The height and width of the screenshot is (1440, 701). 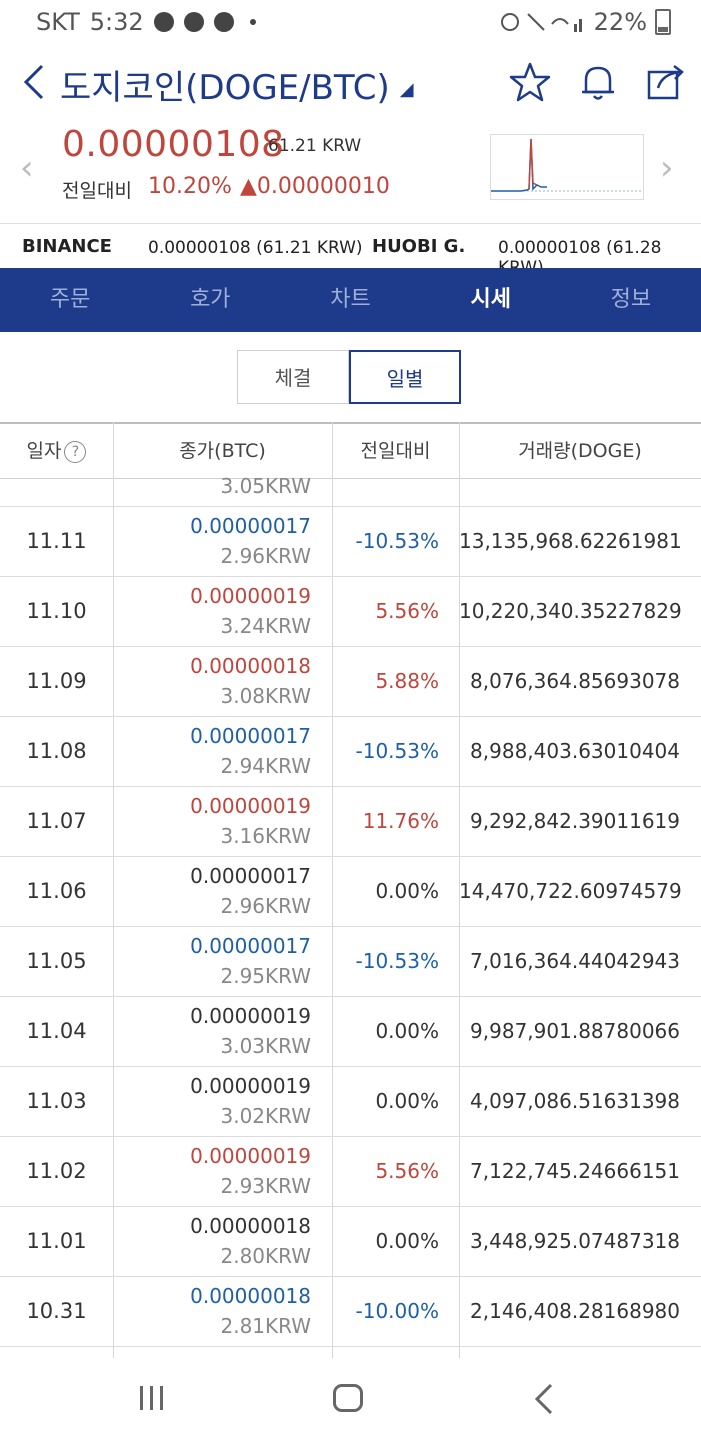 What do you see at coordinates (56, 751) in the screenshot?
I see `row-date: 11.08` at bounding box center [56, 751].